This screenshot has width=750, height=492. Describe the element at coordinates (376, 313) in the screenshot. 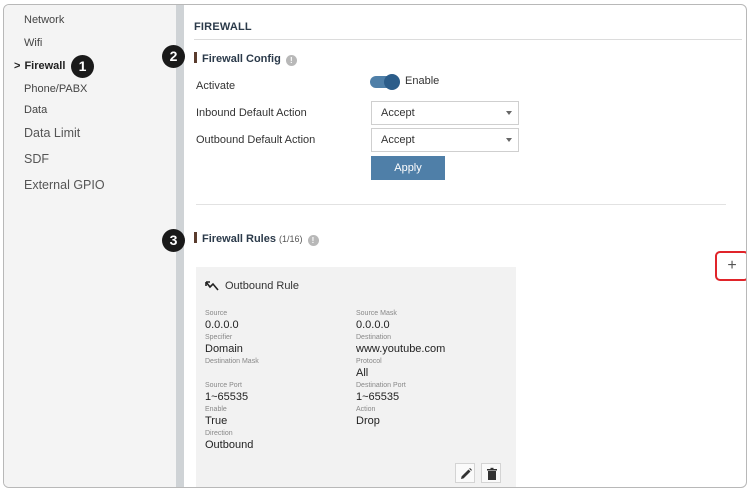

I see `source-mask-label: Source Mask` at that location.